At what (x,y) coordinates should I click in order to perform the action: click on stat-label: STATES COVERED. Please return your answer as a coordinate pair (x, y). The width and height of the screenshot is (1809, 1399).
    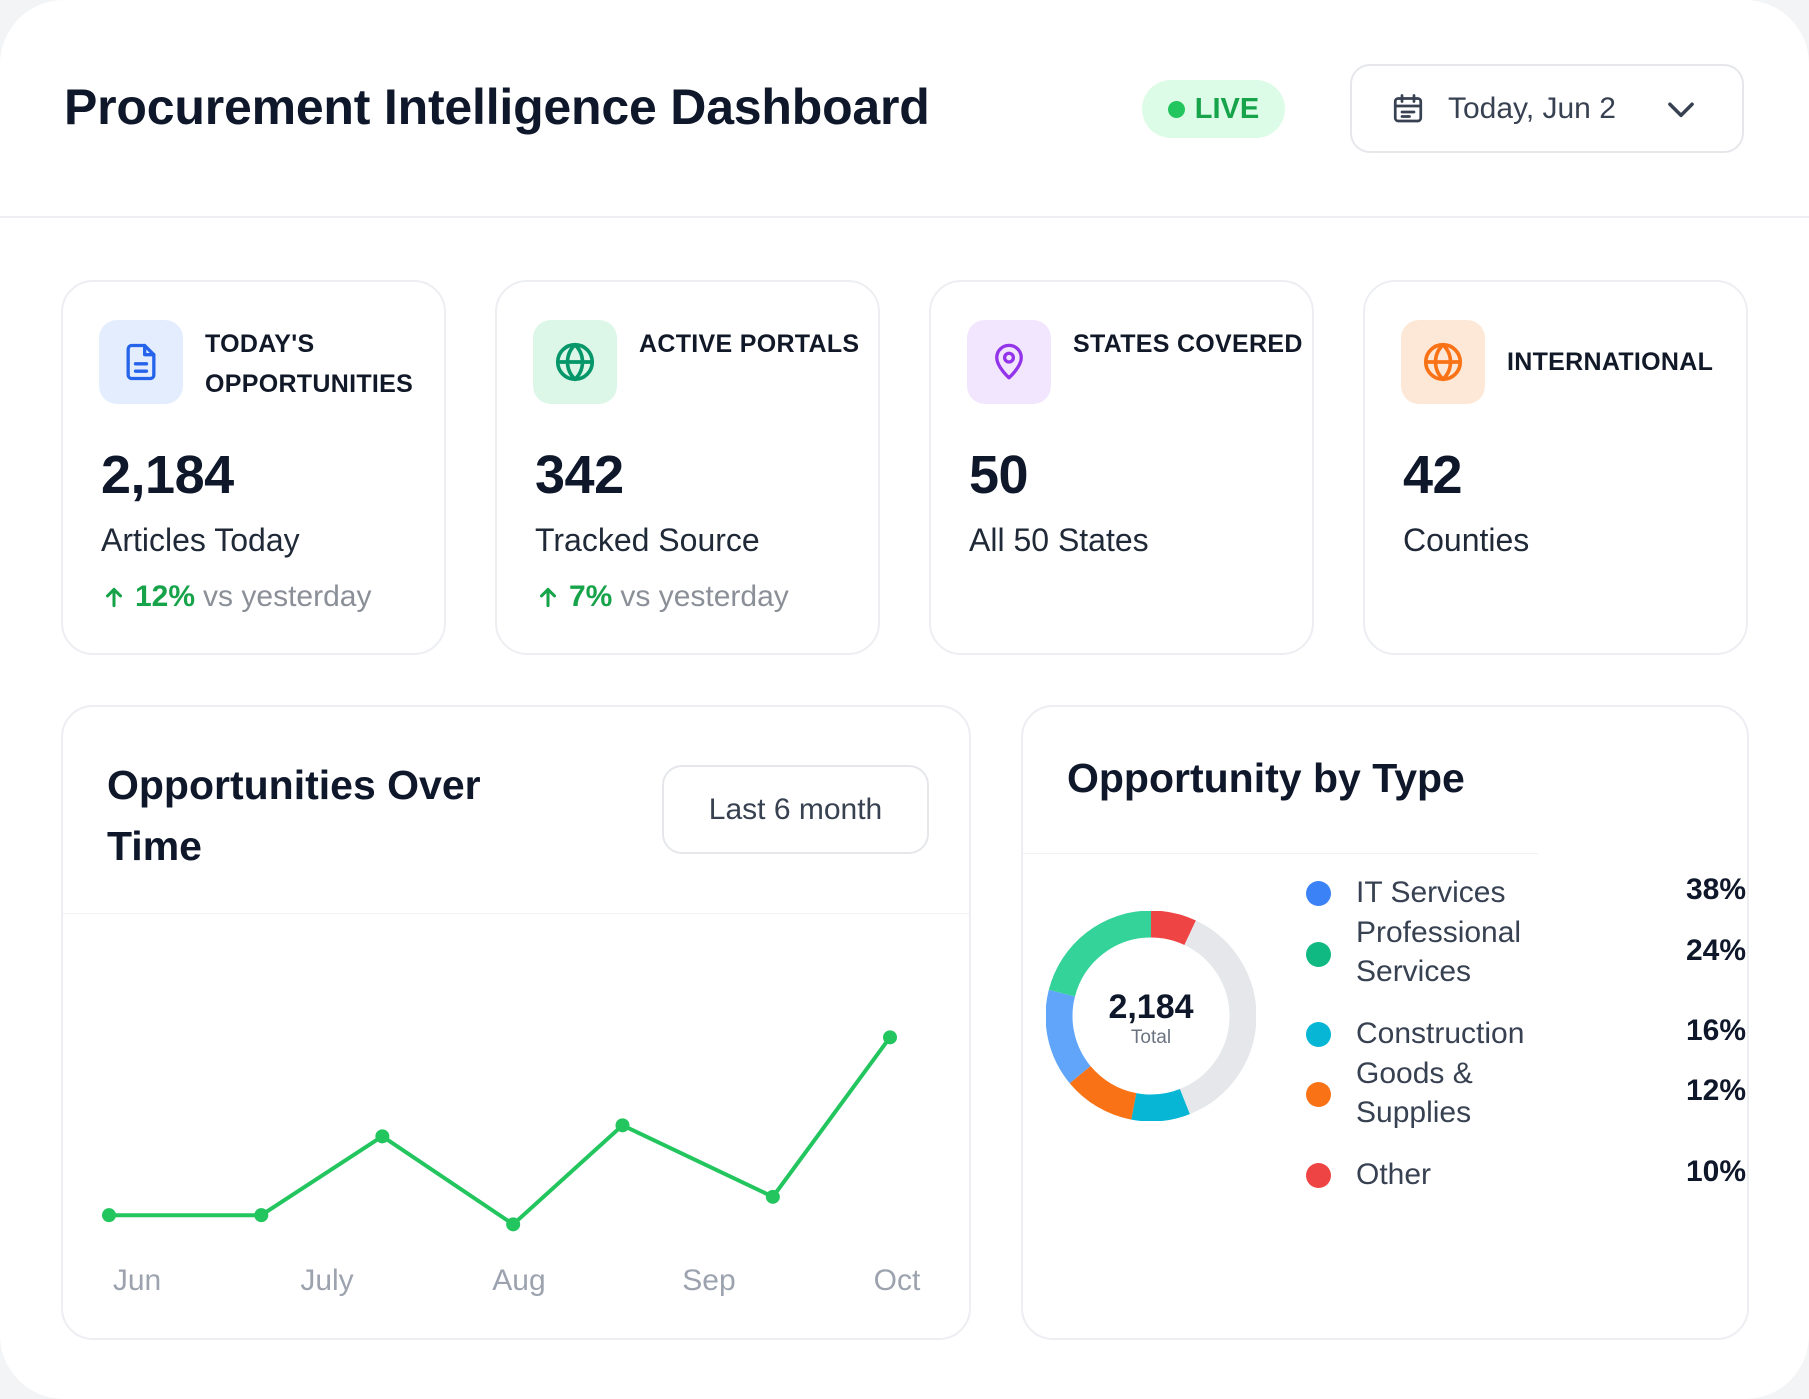
    Looking at the image, I should click on (1188, 344).